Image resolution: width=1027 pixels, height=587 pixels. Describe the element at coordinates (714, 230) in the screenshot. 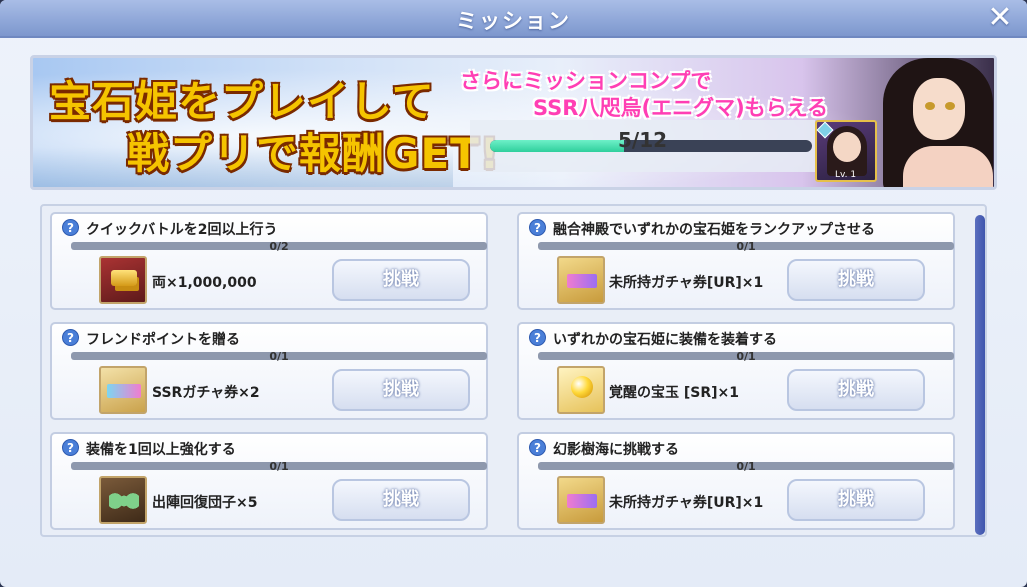

I see `mission-title: 融合神殿でいずれかの宝石姫をランクアップさせる` at that location.